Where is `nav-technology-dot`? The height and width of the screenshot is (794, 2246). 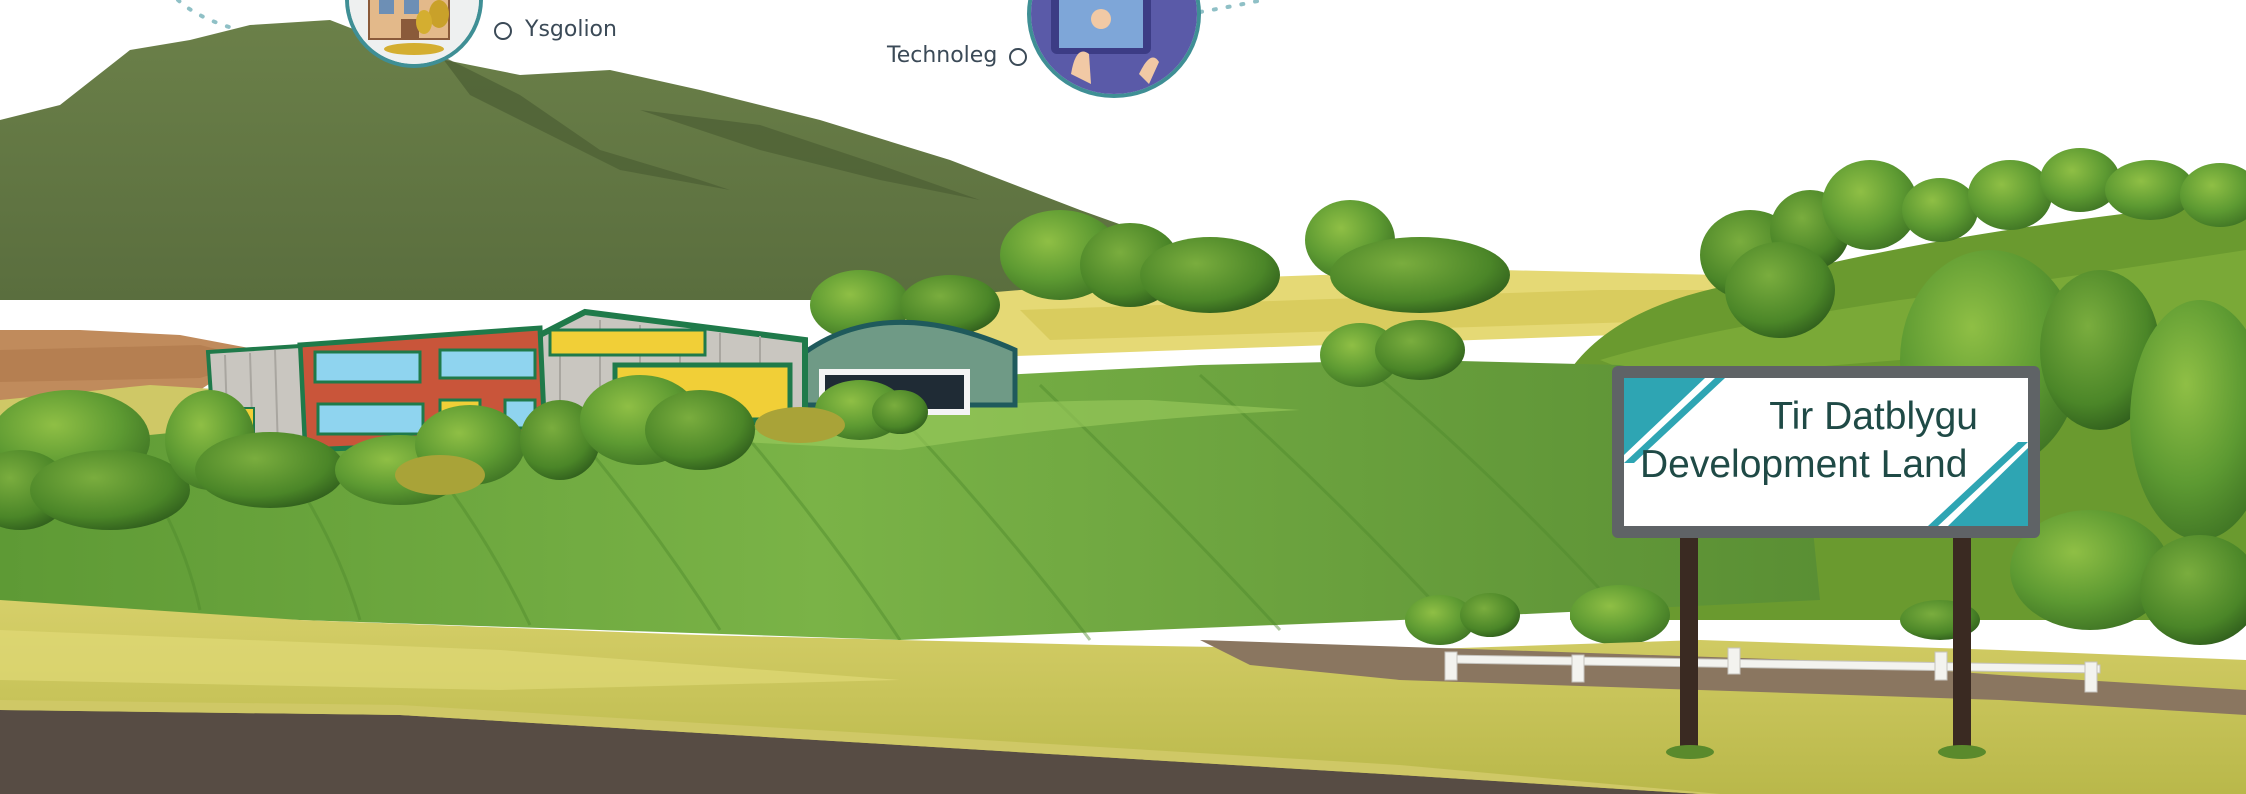
nav-technology-dot is located at coordinates (1018, 57).